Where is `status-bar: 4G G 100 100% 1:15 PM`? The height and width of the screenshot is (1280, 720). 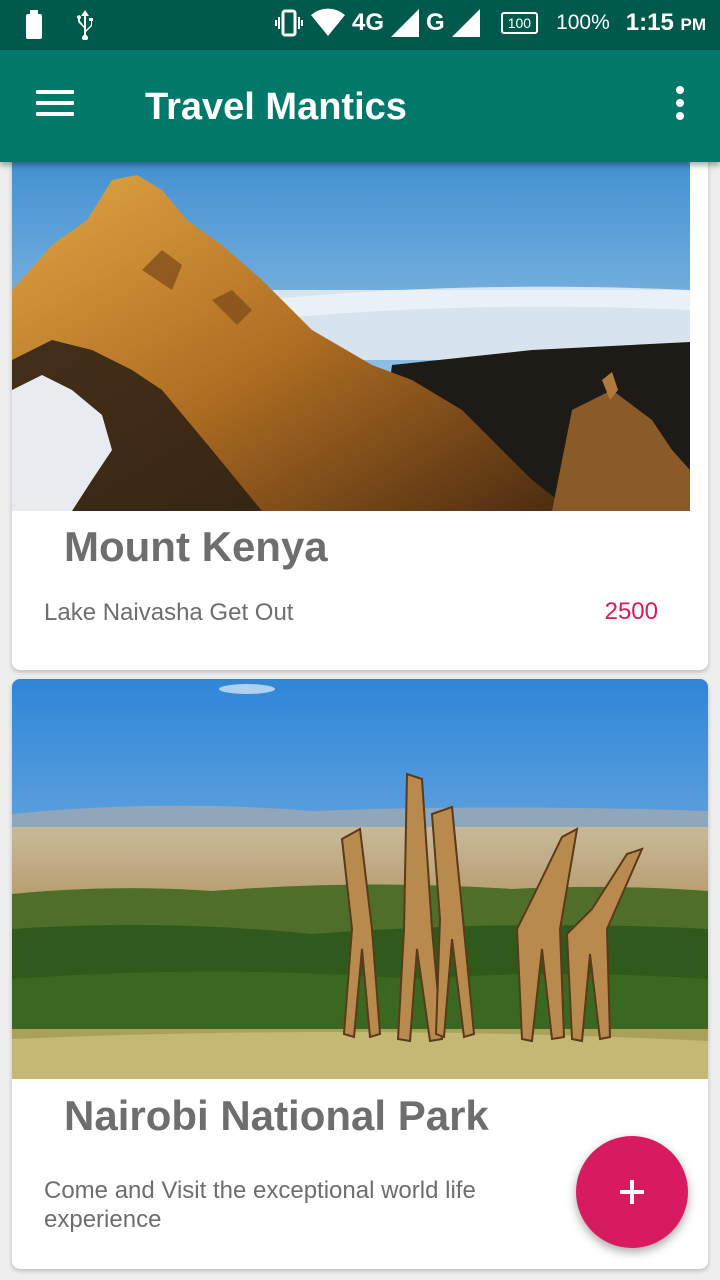
status-bar: 4G G 100 100% 1:15 PM is located at coordinates (360, 25).